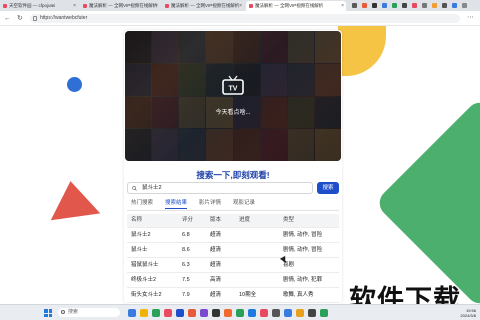  What do you see at coordinates (89, 312) in the screenshot?
I see `taskbar-search: 搜索` at bounding box center [89, 312].